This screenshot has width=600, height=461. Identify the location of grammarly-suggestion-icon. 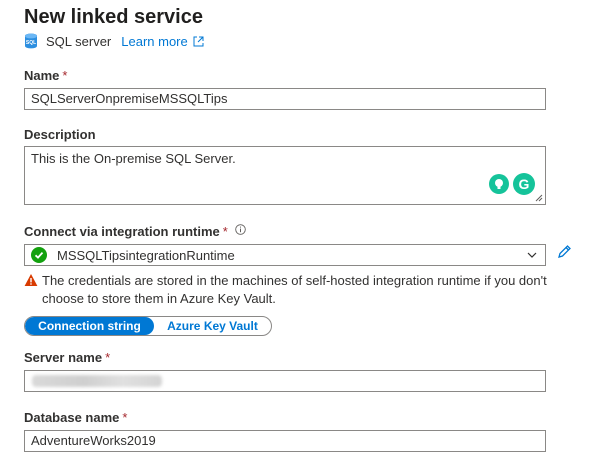
(499, 184).